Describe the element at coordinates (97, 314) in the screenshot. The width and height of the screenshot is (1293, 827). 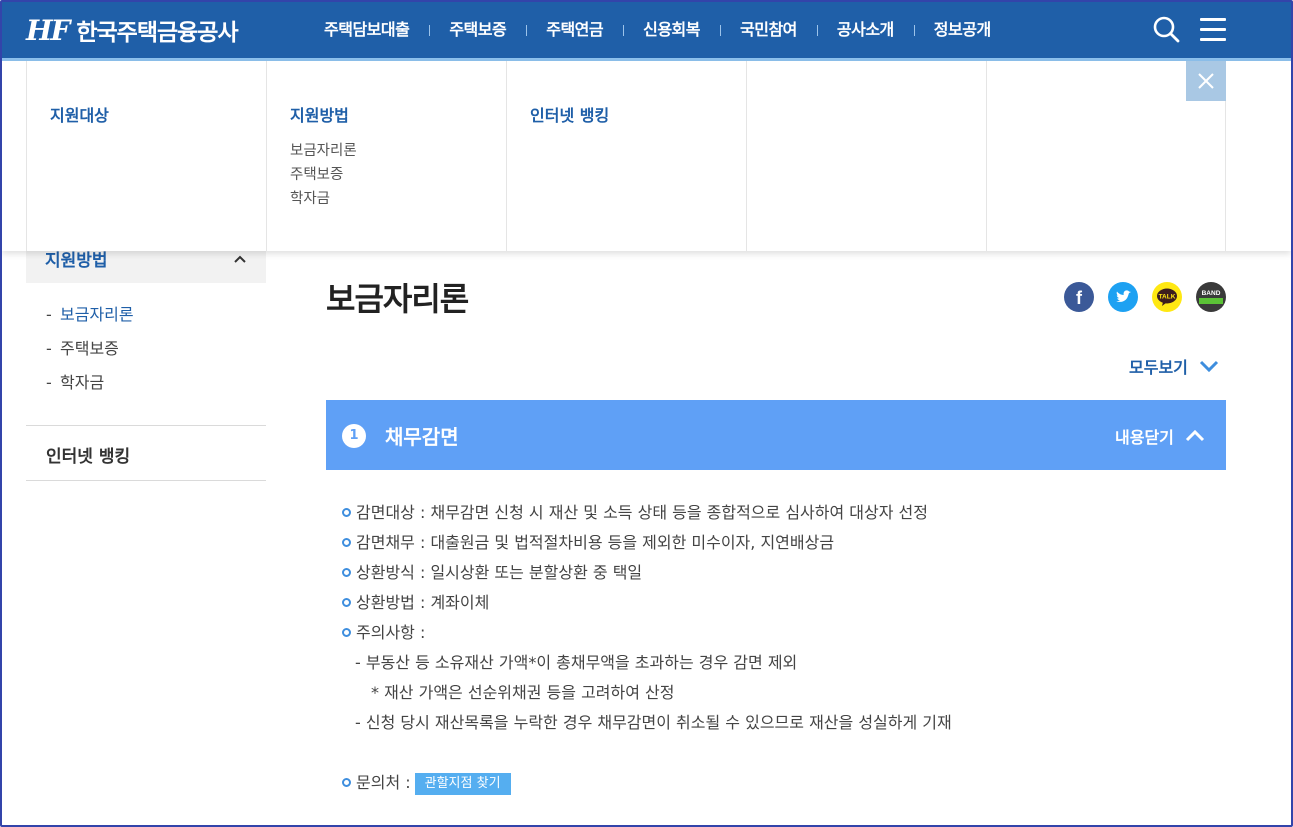
I see `sidebar-item-label: 보금자리론` at that location.